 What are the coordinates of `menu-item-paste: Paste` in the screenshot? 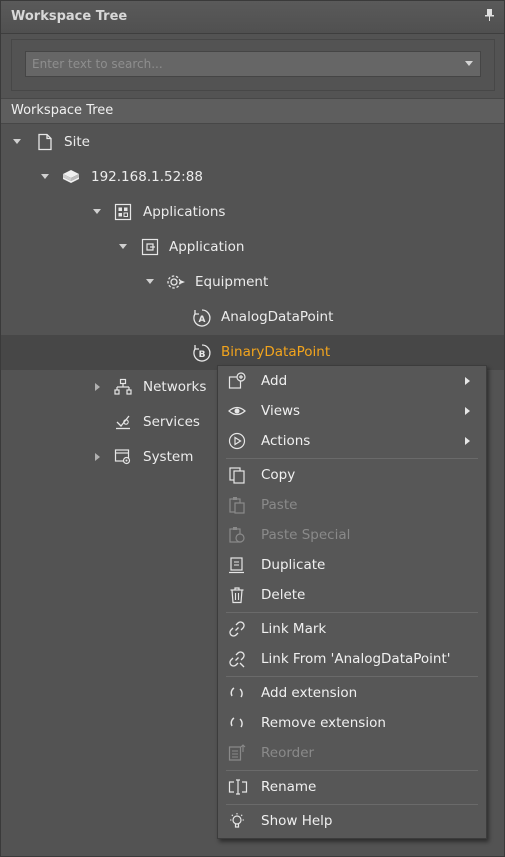 It's located at (352, 505).